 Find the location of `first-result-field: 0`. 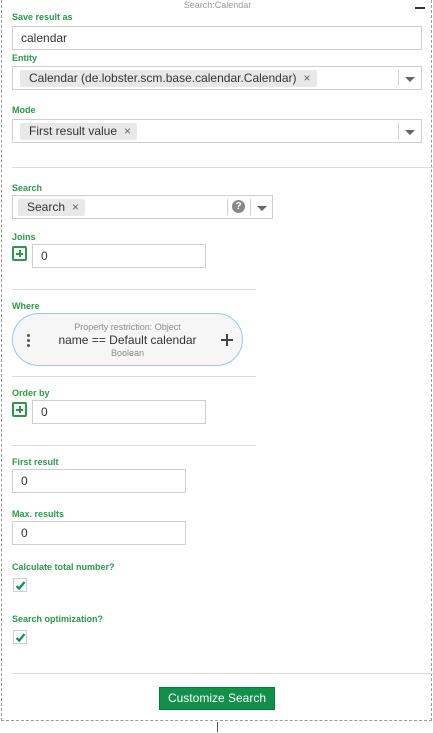

first-result-field: 0 is located at coordinates (99, 481).